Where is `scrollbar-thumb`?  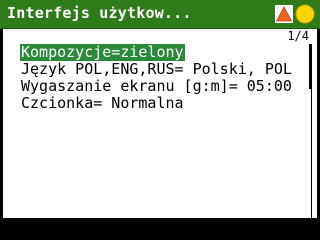 scrollbar-thumb is located at coordinates (310, 66).